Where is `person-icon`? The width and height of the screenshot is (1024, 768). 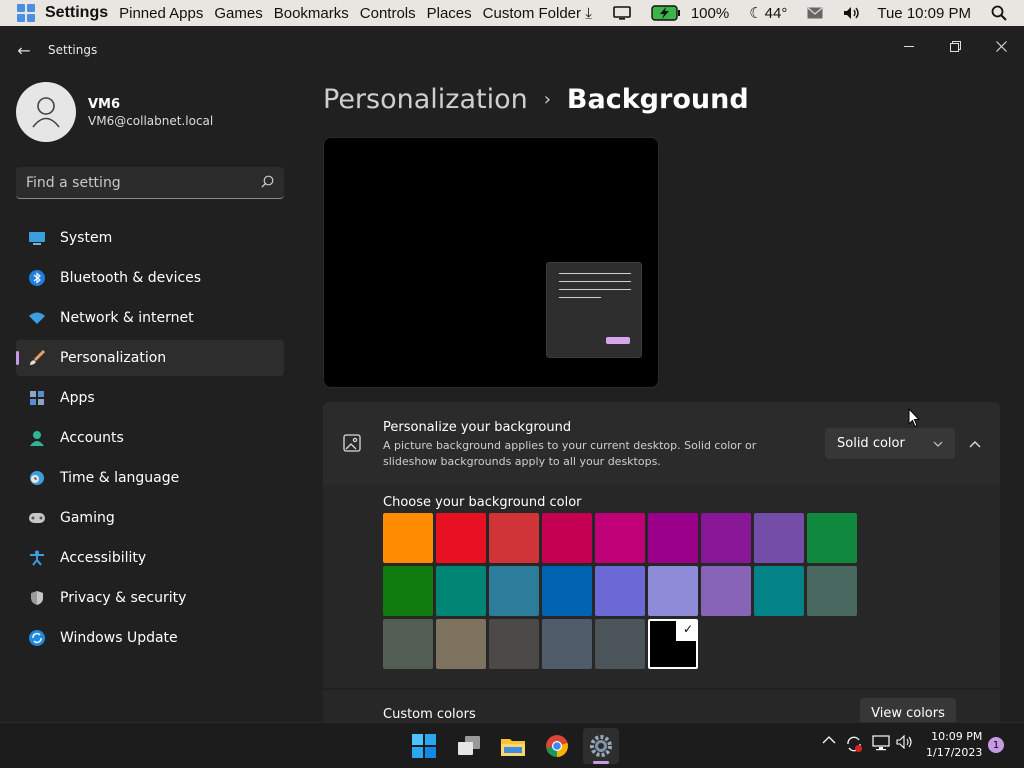
person-icon is located at coordinates (37, 438).